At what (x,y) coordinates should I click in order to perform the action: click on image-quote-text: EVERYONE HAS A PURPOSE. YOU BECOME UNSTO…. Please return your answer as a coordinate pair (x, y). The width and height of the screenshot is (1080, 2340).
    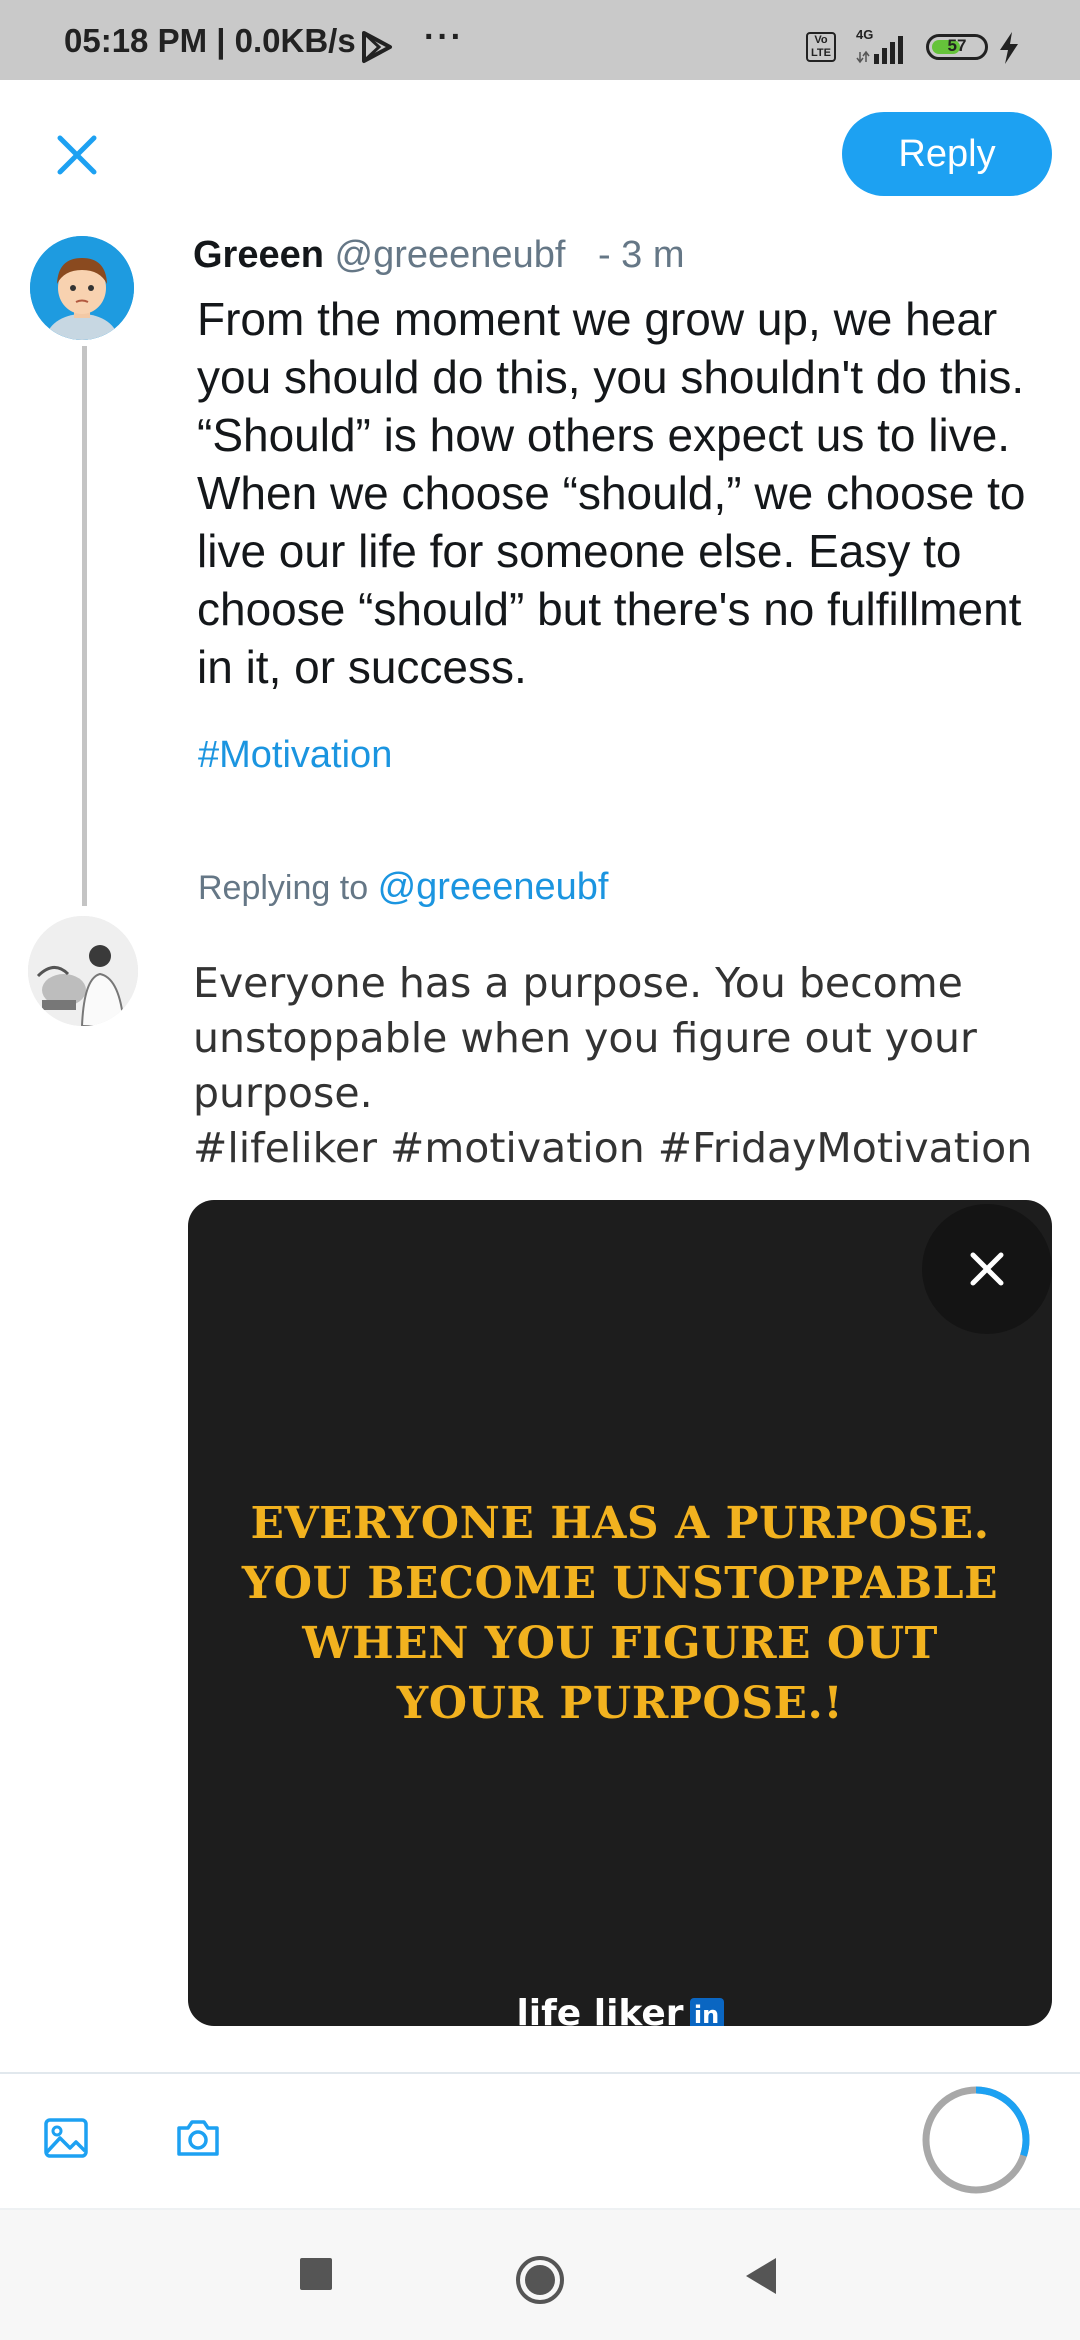
    Looking at the image, I should click on (620, 1613).